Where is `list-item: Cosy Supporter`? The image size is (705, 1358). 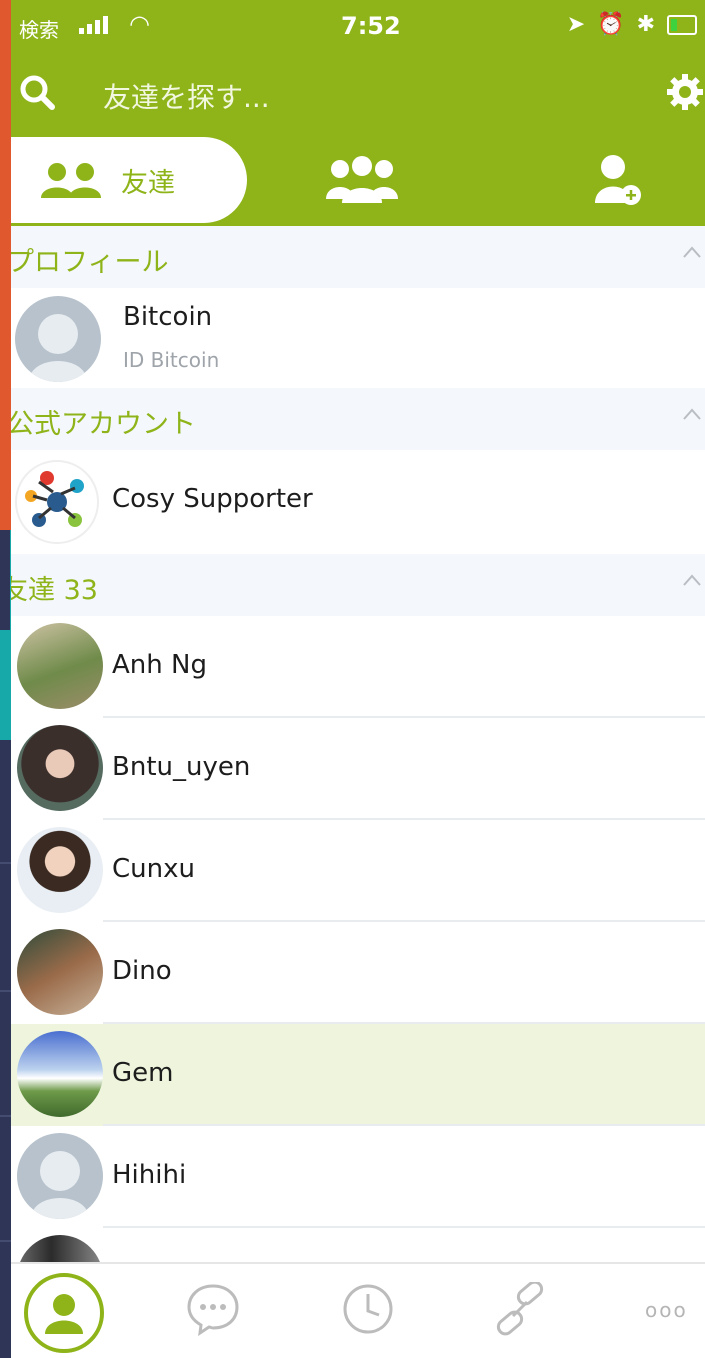 list-item: Cosy Supporter is located at coordinates (358, 502).